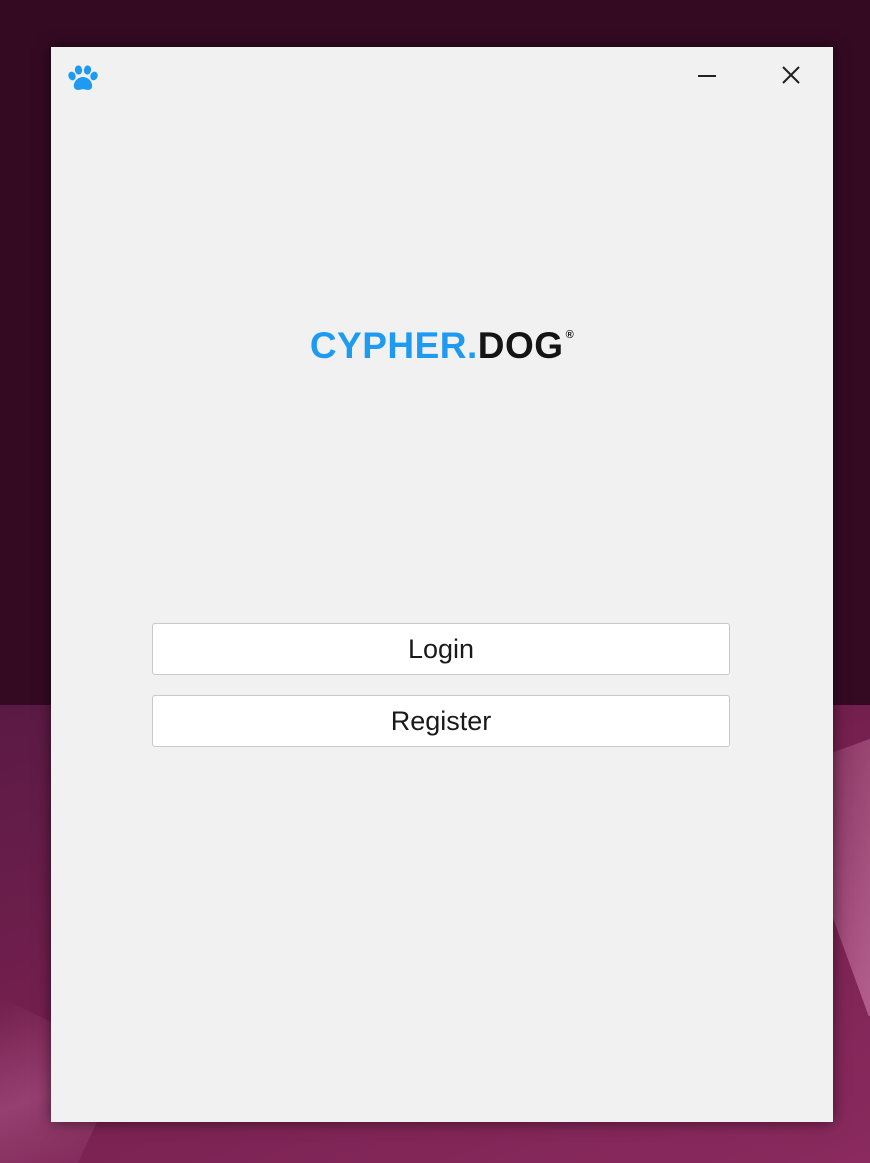  I want to click on app-logo: CYPHER.DOG ®, so click(442, 346).